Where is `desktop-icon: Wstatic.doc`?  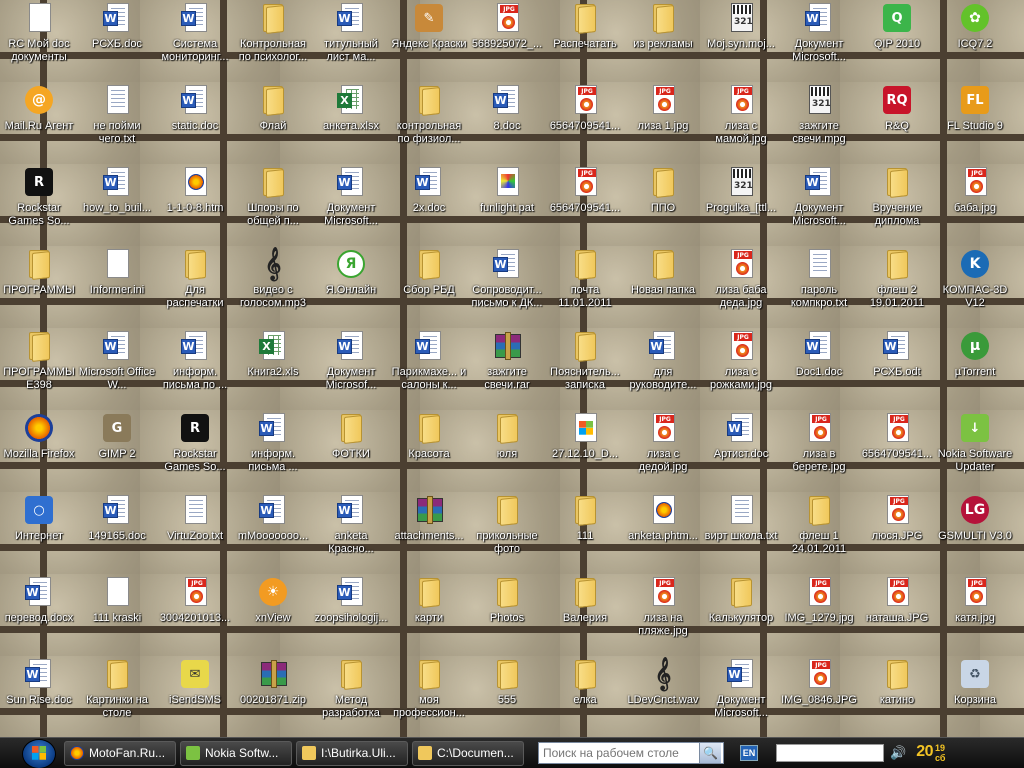
desktop-icon: Wstatic.doc is located at coordinates (195, 124).